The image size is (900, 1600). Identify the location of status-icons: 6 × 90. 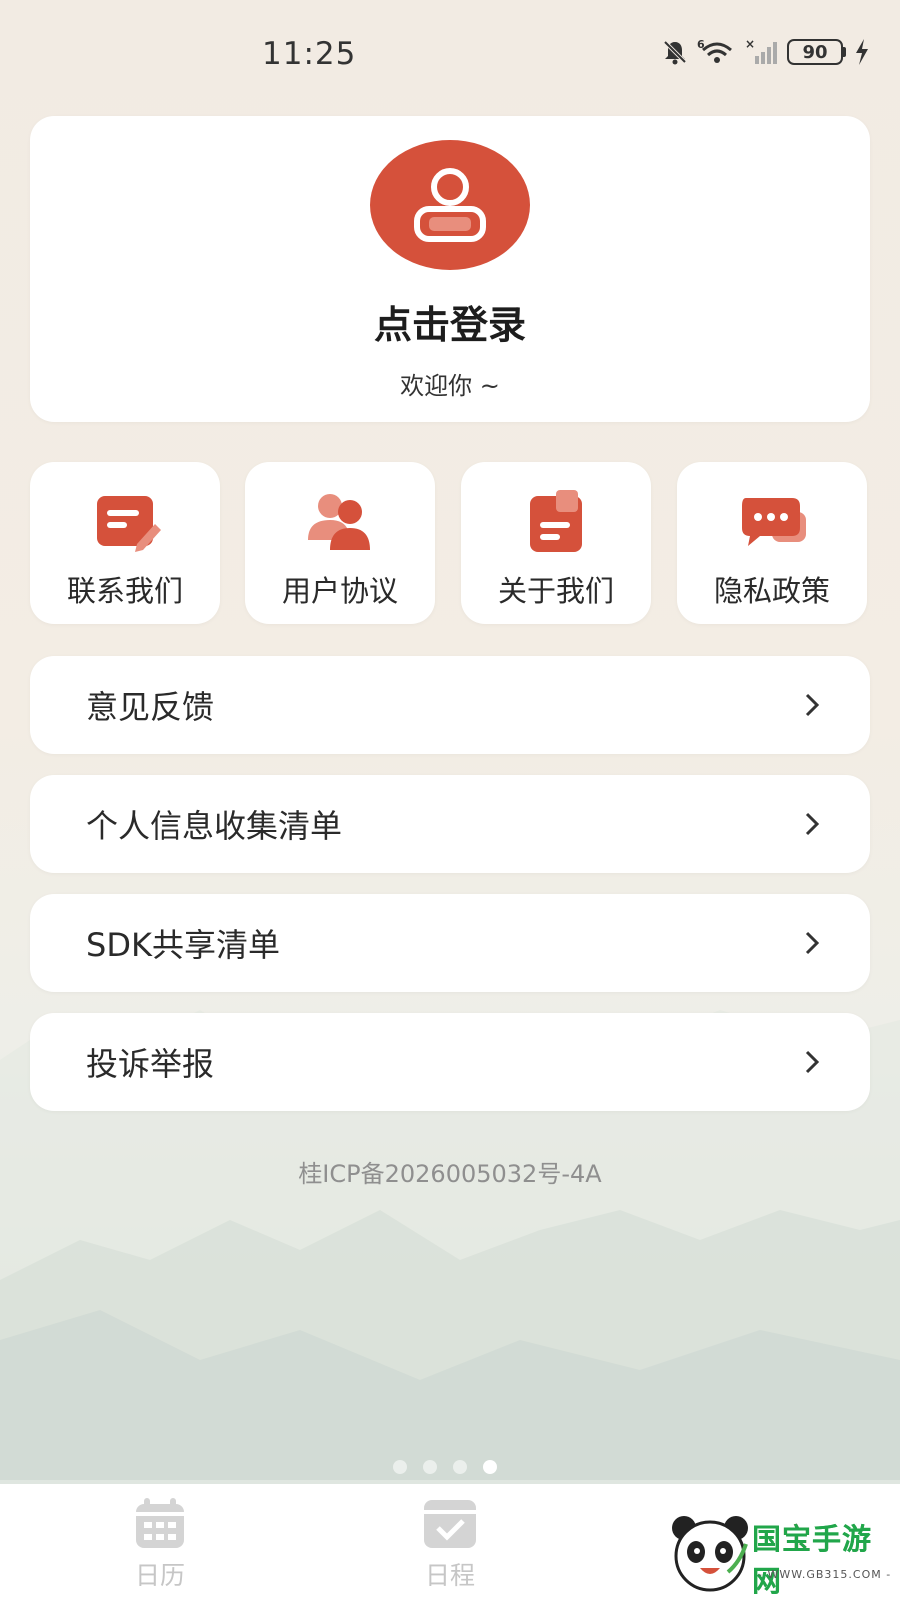
(765, 52).